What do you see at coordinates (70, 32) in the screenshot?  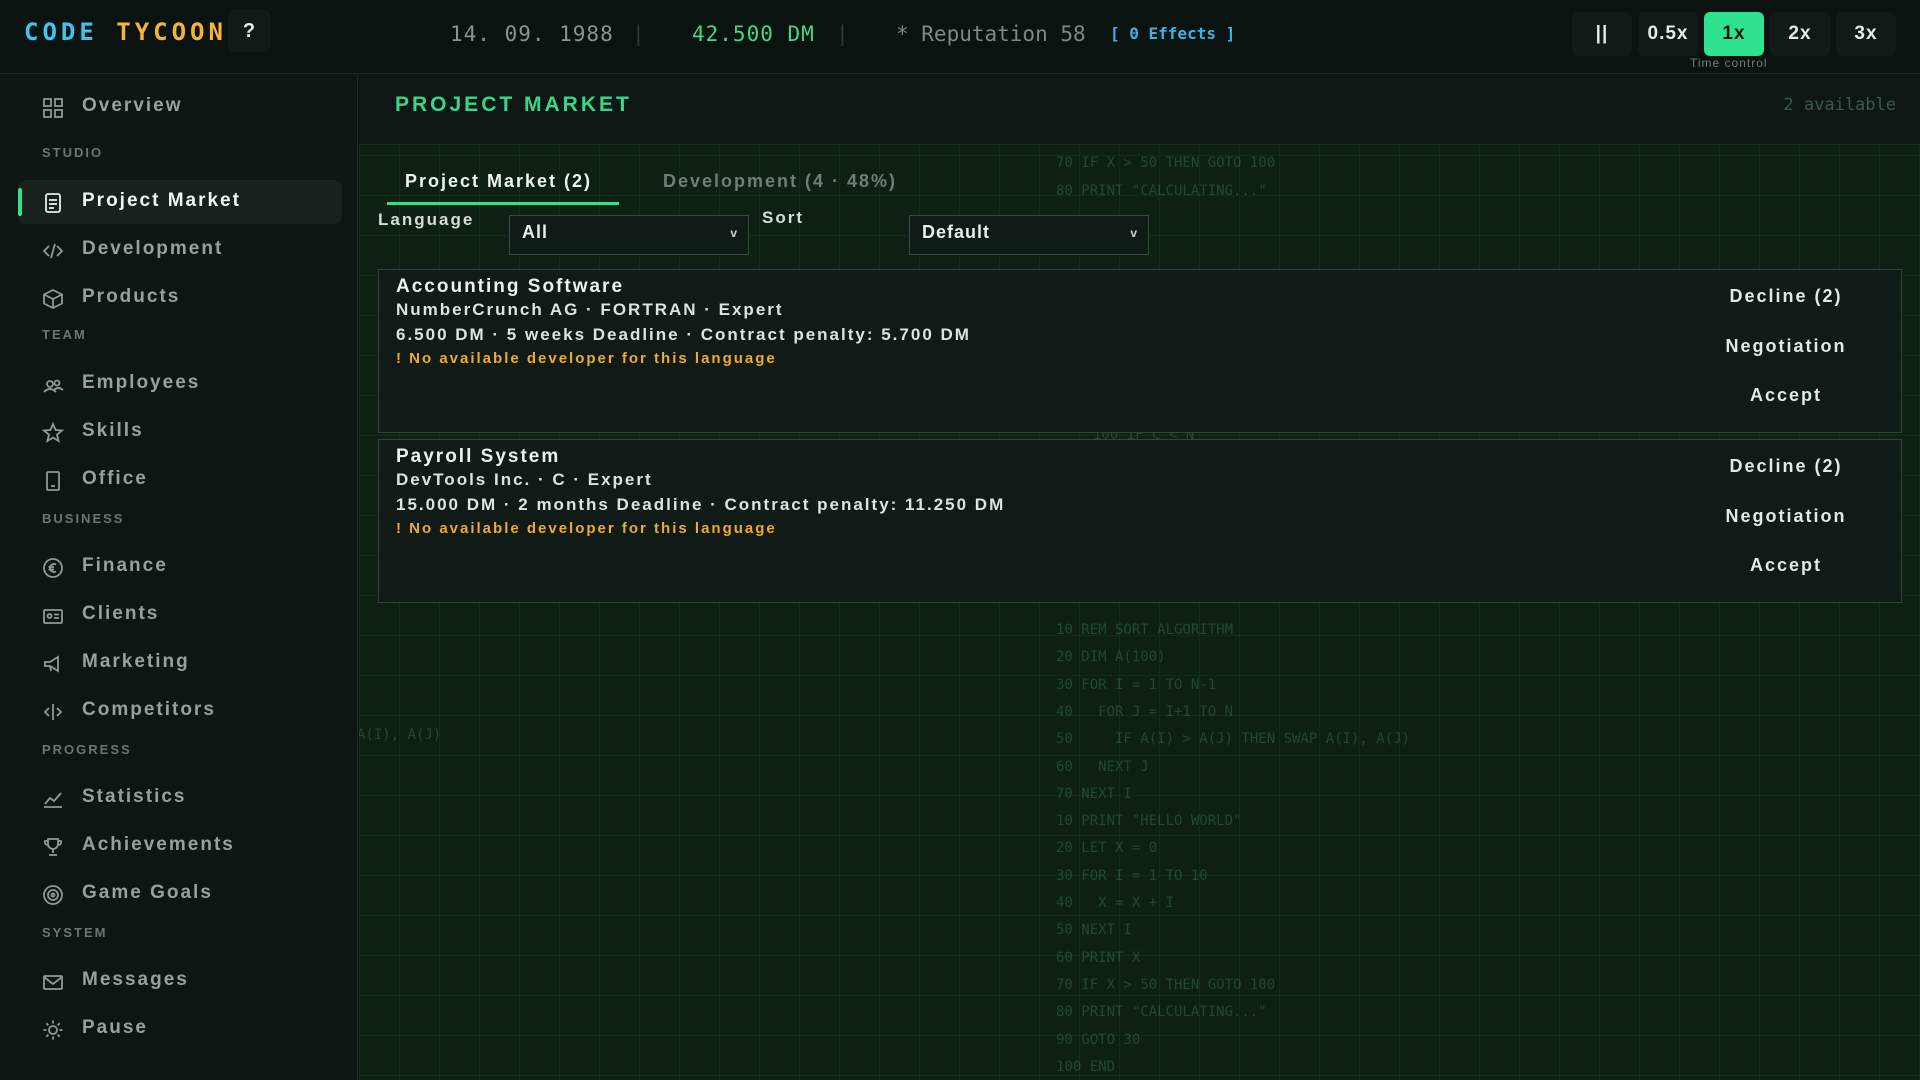 I see `logo-code: CODE` at bounding box center [70, 32].